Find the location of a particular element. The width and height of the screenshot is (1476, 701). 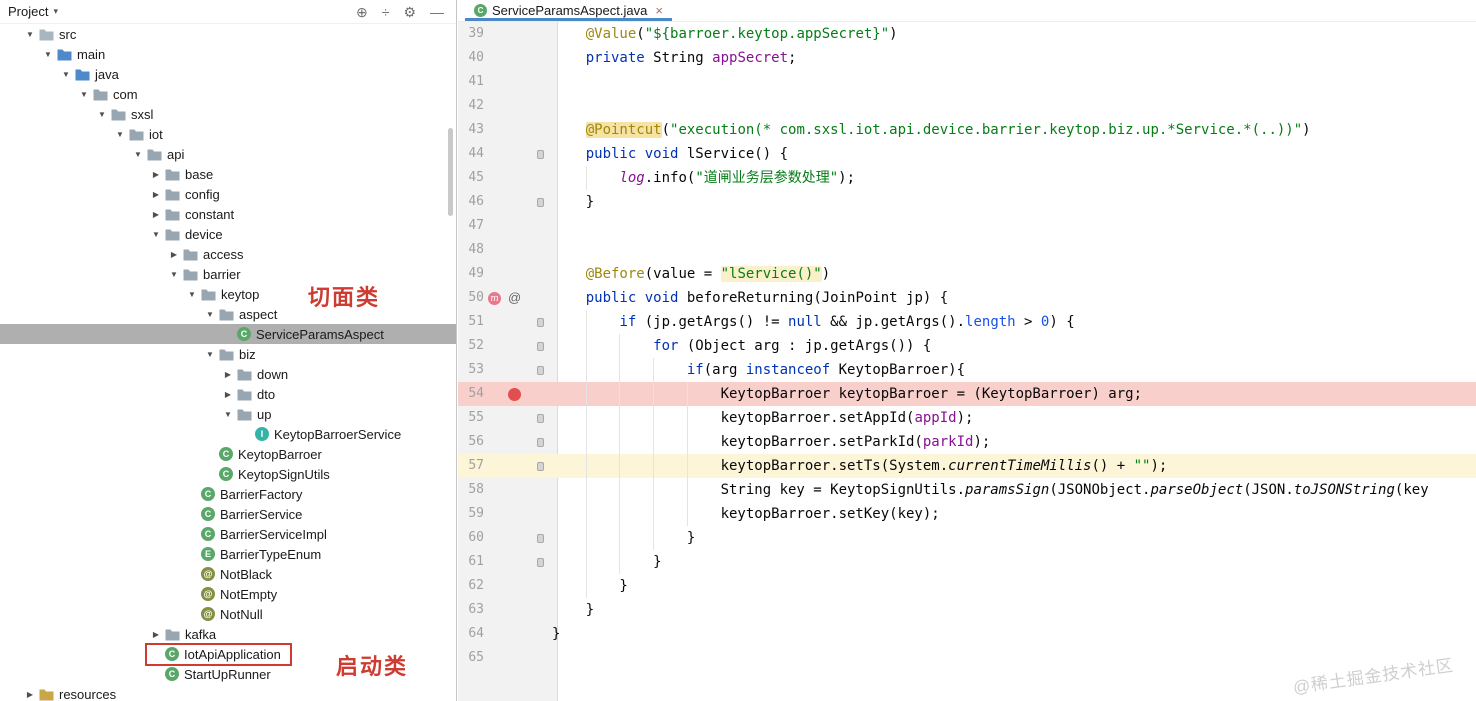

line-number: 64 is located at coordinates (471, 634).